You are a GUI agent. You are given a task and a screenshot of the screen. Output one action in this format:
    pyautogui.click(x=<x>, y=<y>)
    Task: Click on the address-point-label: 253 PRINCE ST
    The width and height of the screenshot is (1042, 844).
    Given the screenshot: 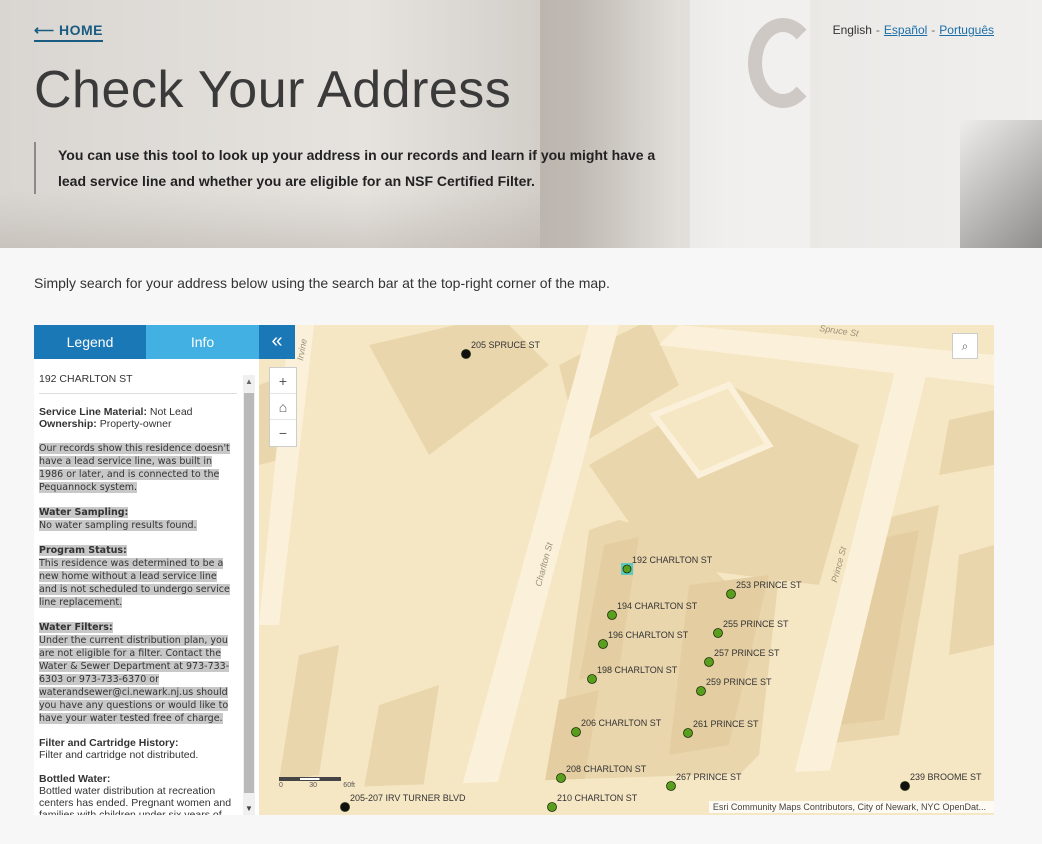 What is the action you would take?
    pyautogui.click(x=769, y=585)
    